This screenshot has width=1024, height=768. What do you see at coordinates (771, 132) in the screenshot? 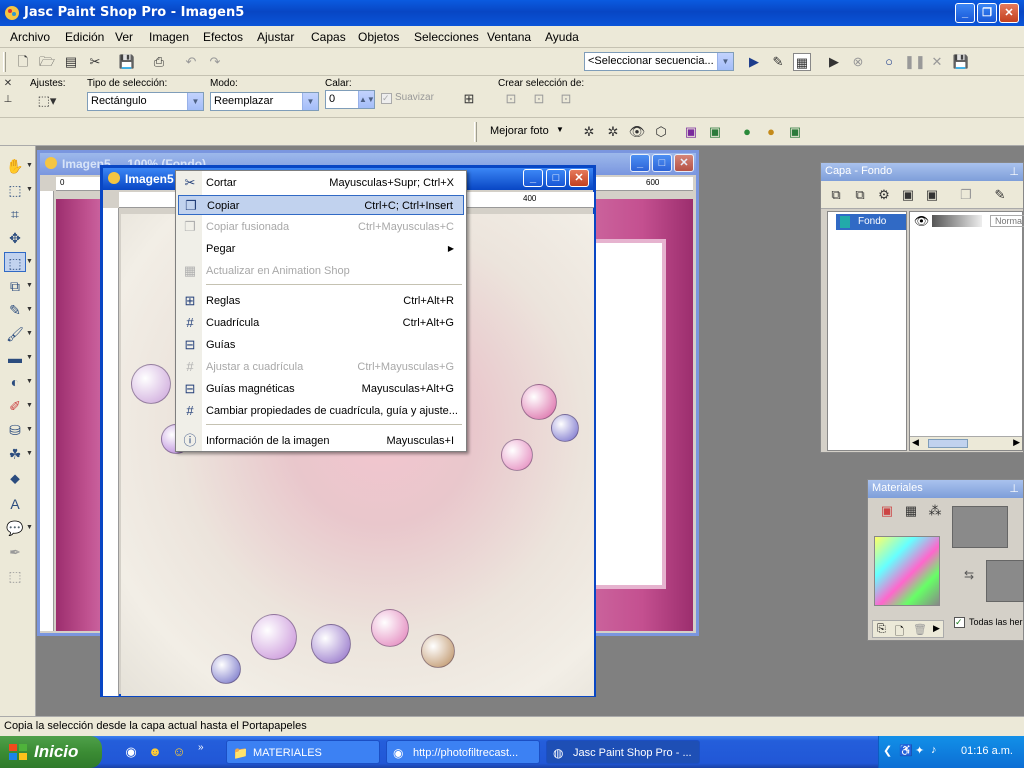
I see `person-orange-icon: ●` at bounding box center [771, 132].